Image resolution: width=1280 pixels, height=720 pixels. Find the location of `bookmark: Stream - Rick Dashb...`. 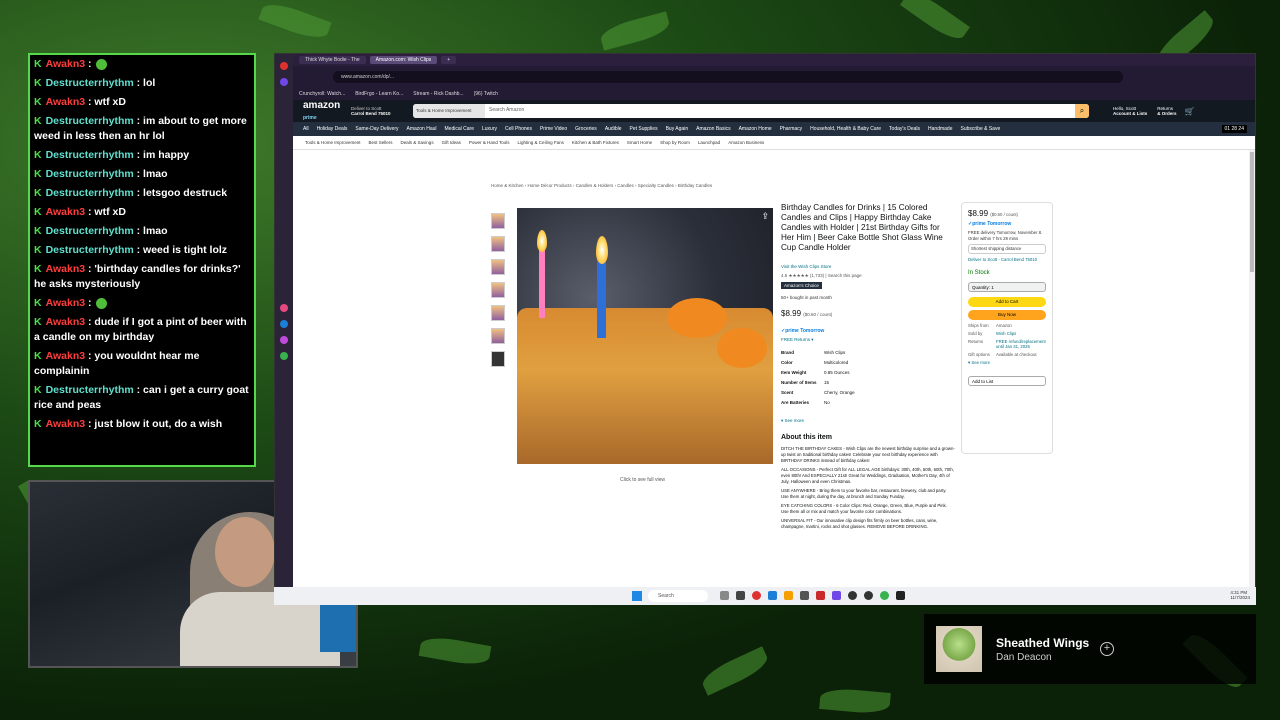

bookmark: Stream - Rick Dashb... is located at coordinates (438, 94).